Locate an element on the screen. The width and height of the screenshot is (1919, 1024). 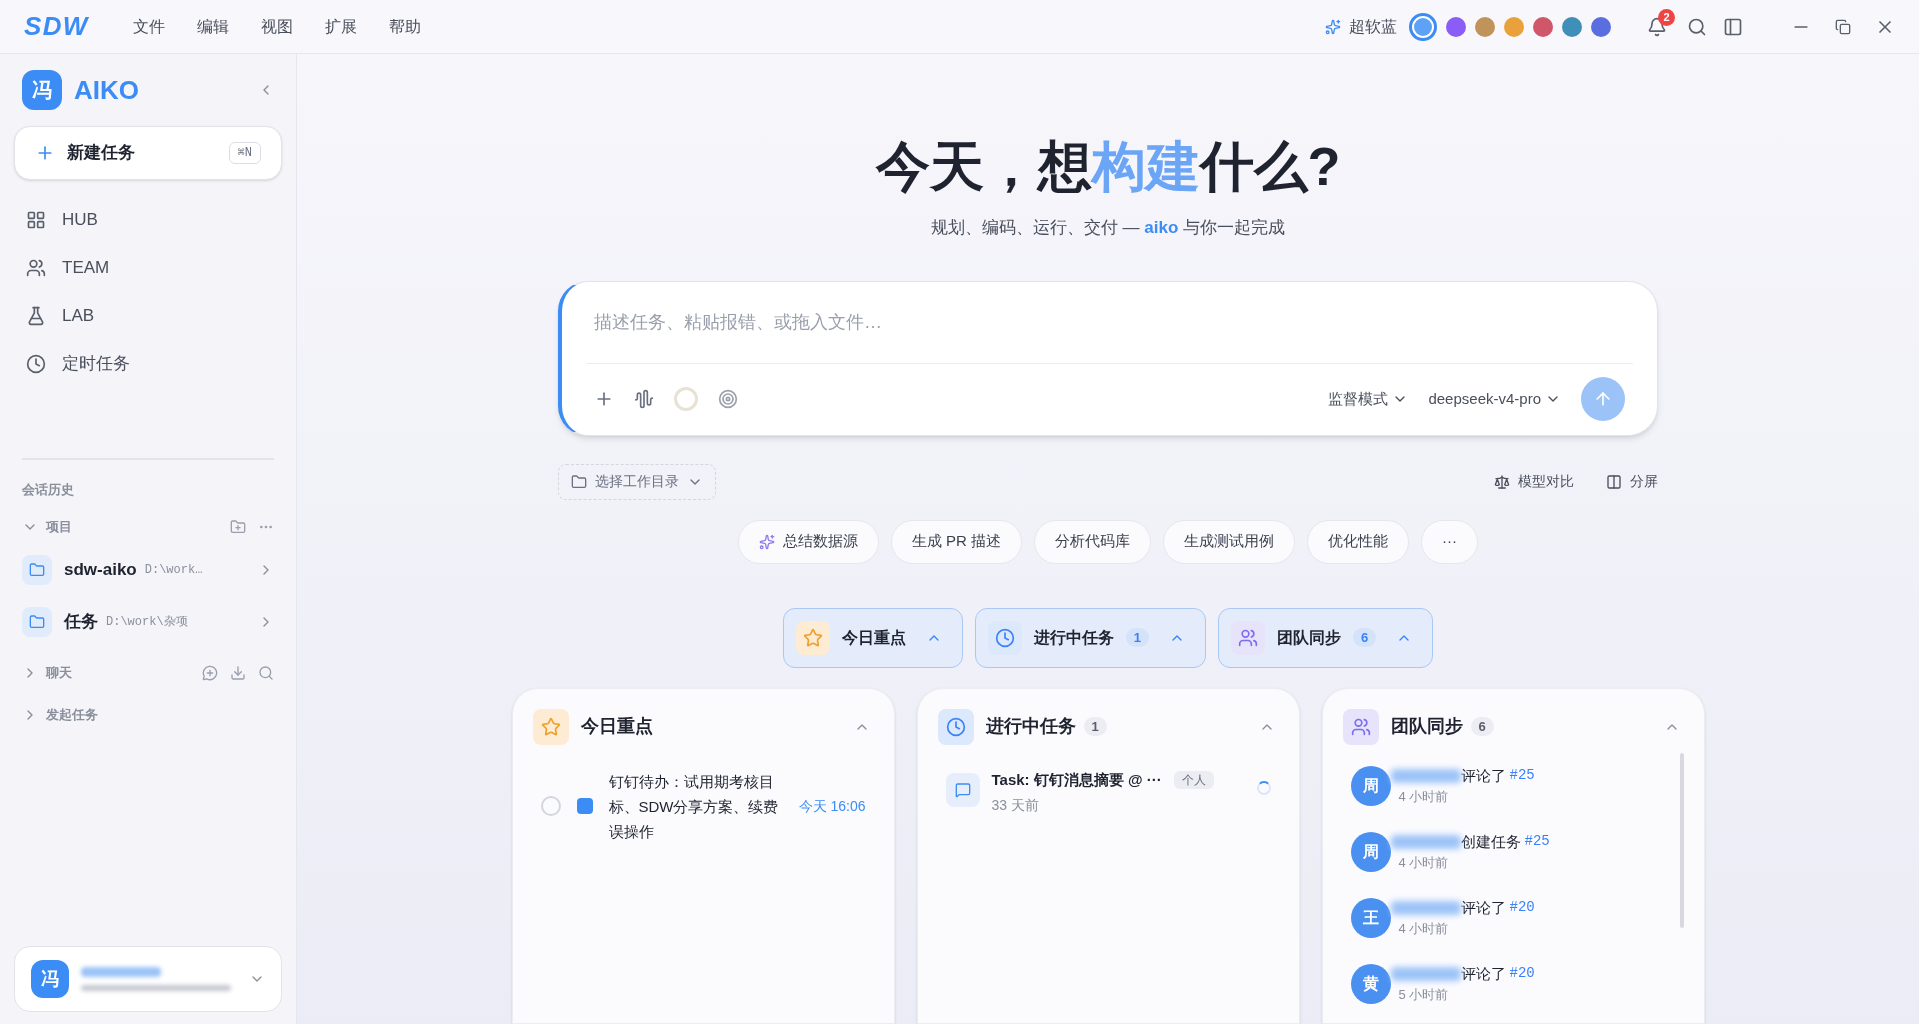
count-badge: 1 is located at coordinates (1095, 726).